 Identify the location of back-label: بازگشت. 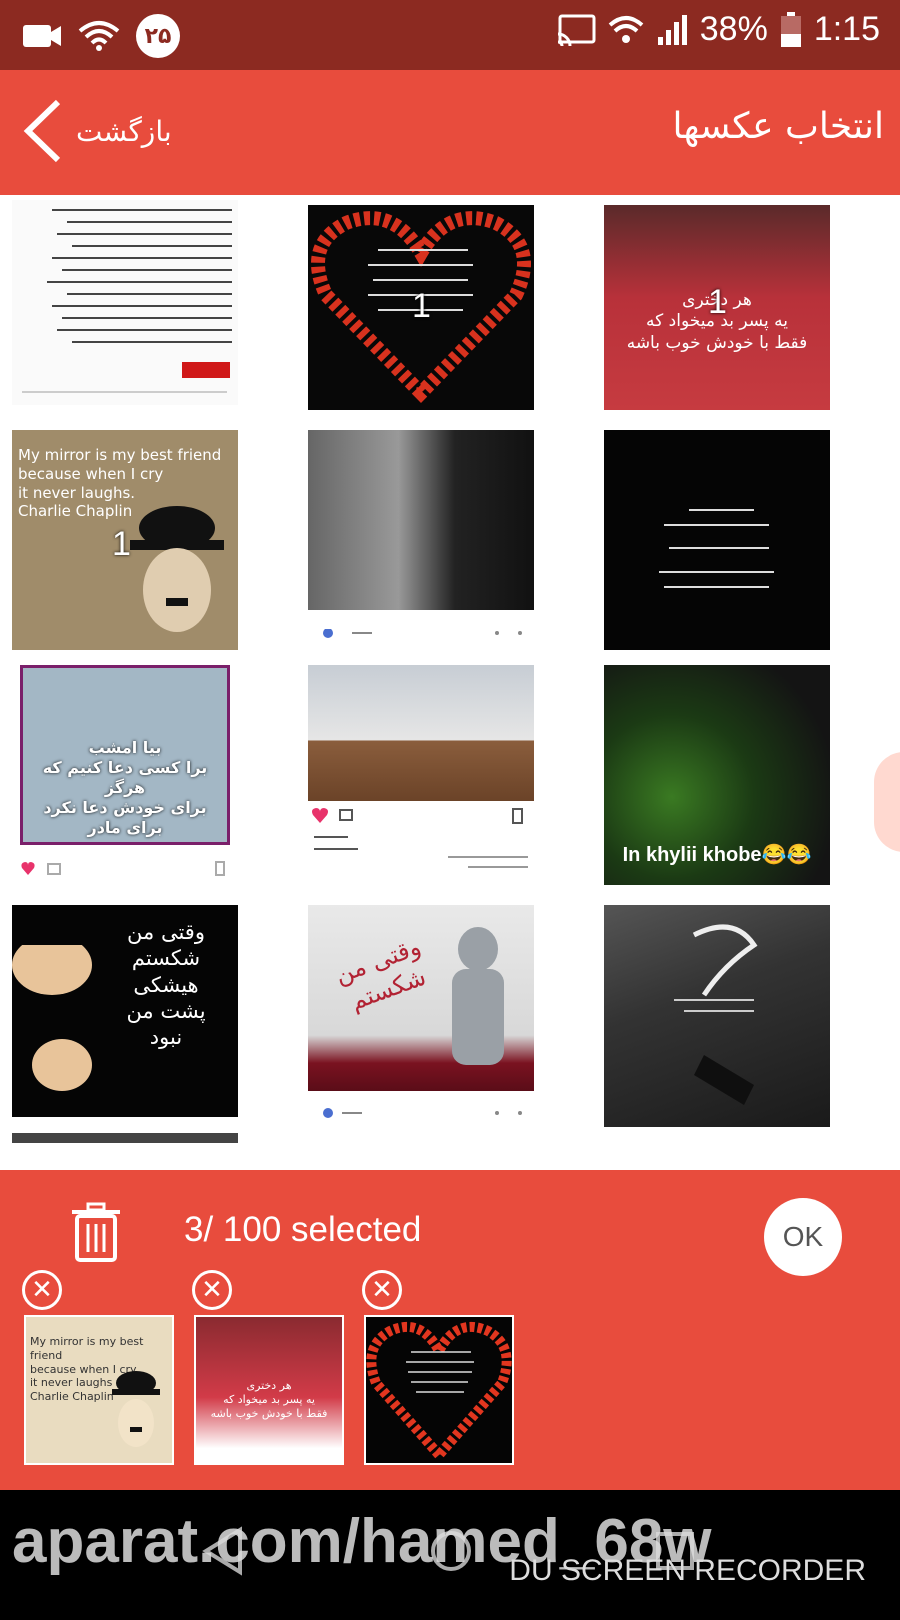
(124, 131).